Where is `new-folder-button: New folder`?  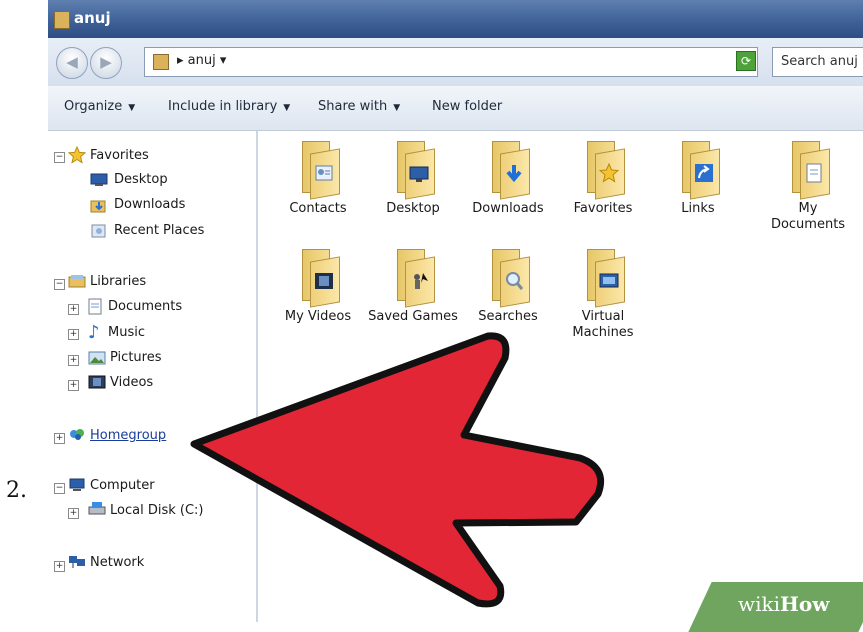
new-folder-button: New folder is located at coordinates (467, 106).